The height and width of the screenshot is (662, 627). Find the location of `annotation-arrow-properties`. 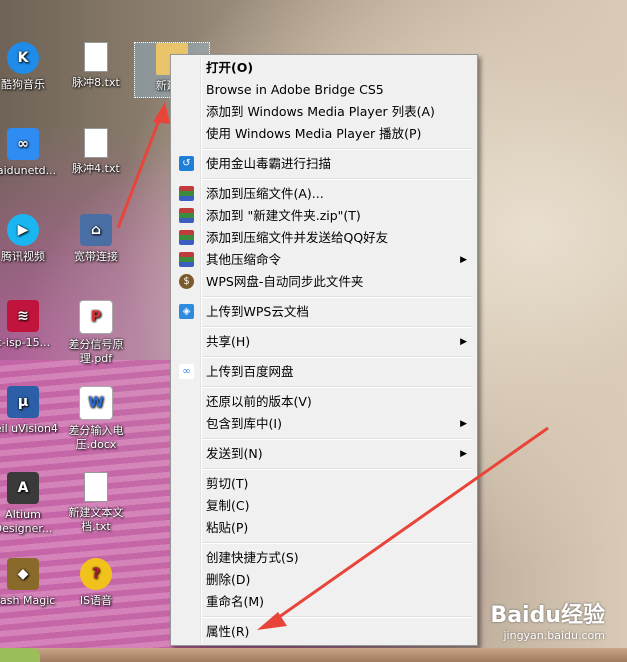

annotation-arrow-properties is located at coordinates (410, 525).